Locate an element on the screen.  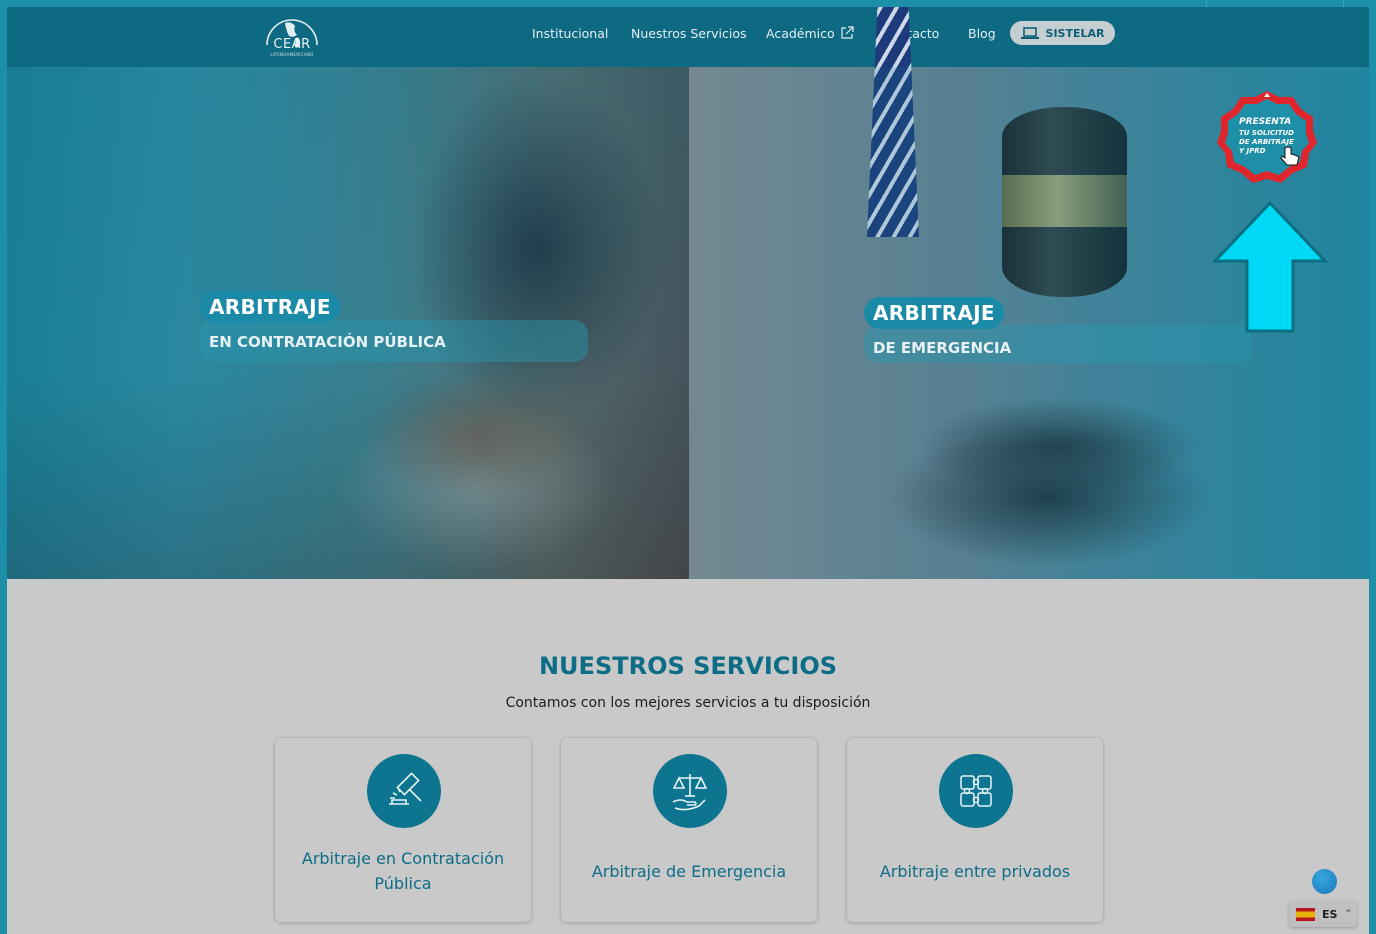
service-card-label: Arbitraje de Emergencia is located at coordinates (689, 871).